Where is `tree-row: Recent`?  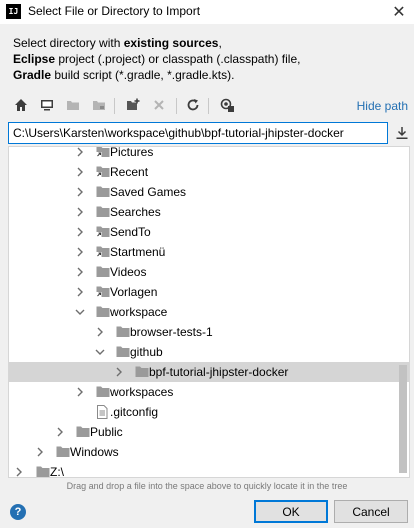 tree-row: Recent is located at coordinates (209, 172).